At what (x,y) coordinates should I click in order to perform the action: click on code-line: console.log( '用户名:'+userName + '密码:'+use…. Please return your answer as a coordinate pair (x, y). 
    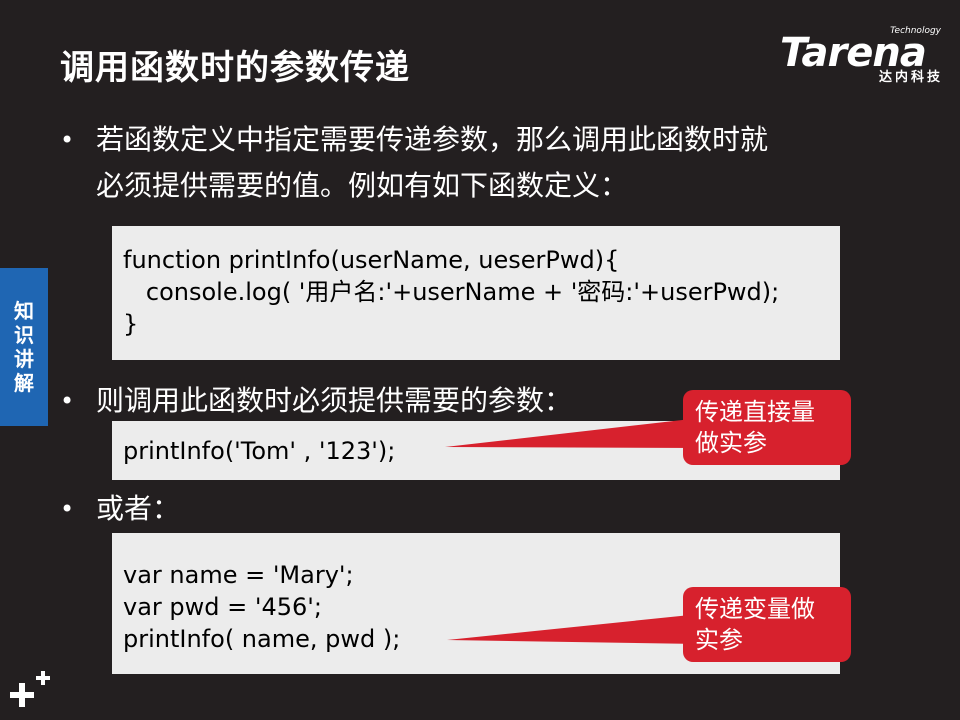
    Looking at the image, I should click on (451, 292).